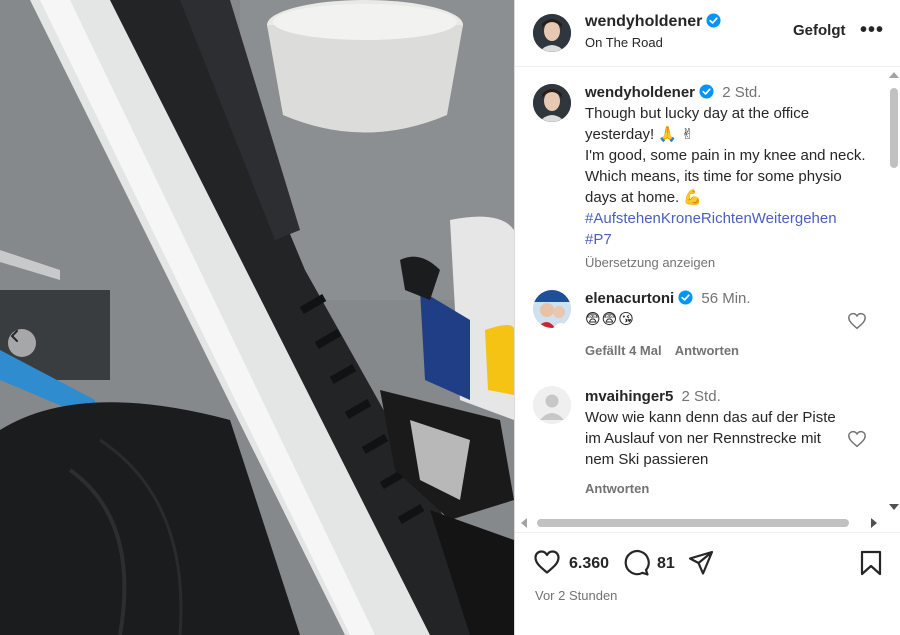 The image size is (900, 635). I want to click on comment-actions: Antworten, so click(622, 488).